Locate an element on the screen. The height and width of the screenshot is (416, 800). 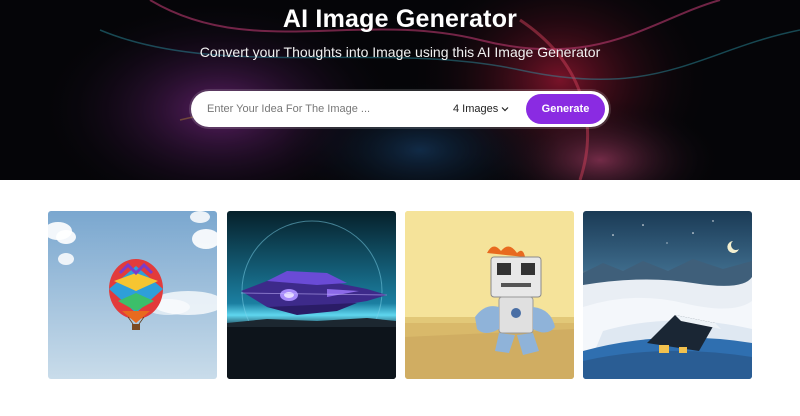
gallery-image-hot-air-balloon is located at coordinates (132, 295).